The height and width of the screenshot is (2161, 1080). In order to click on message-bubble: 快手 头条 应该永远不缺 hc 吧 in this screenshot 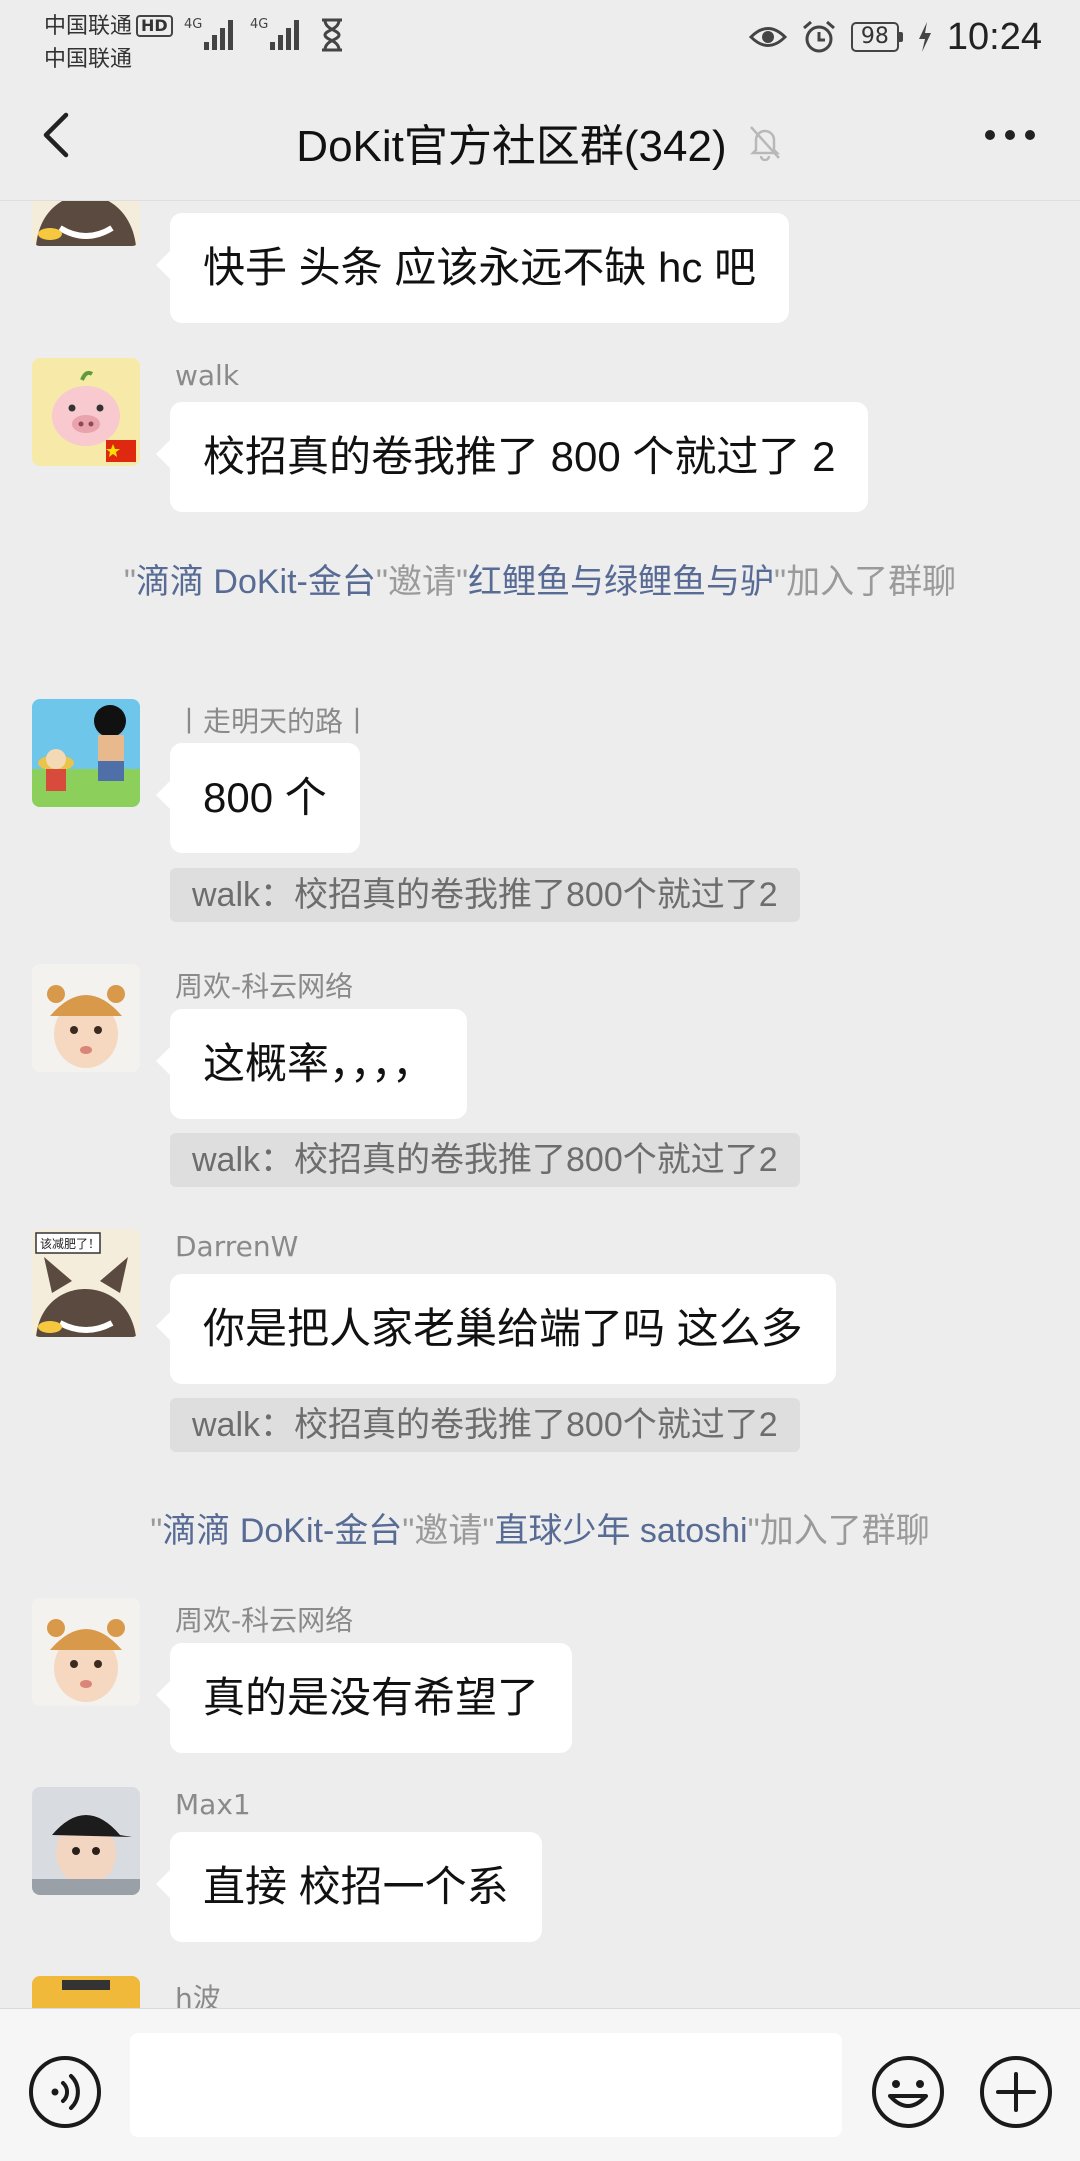, I will do `click(472, 268)`.